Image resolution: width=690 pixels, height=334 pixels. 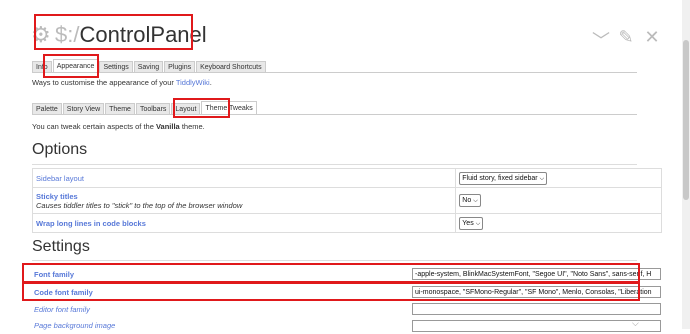 I want to click on editor-font-family-label: Editor font family, so click(x=205, y=309).